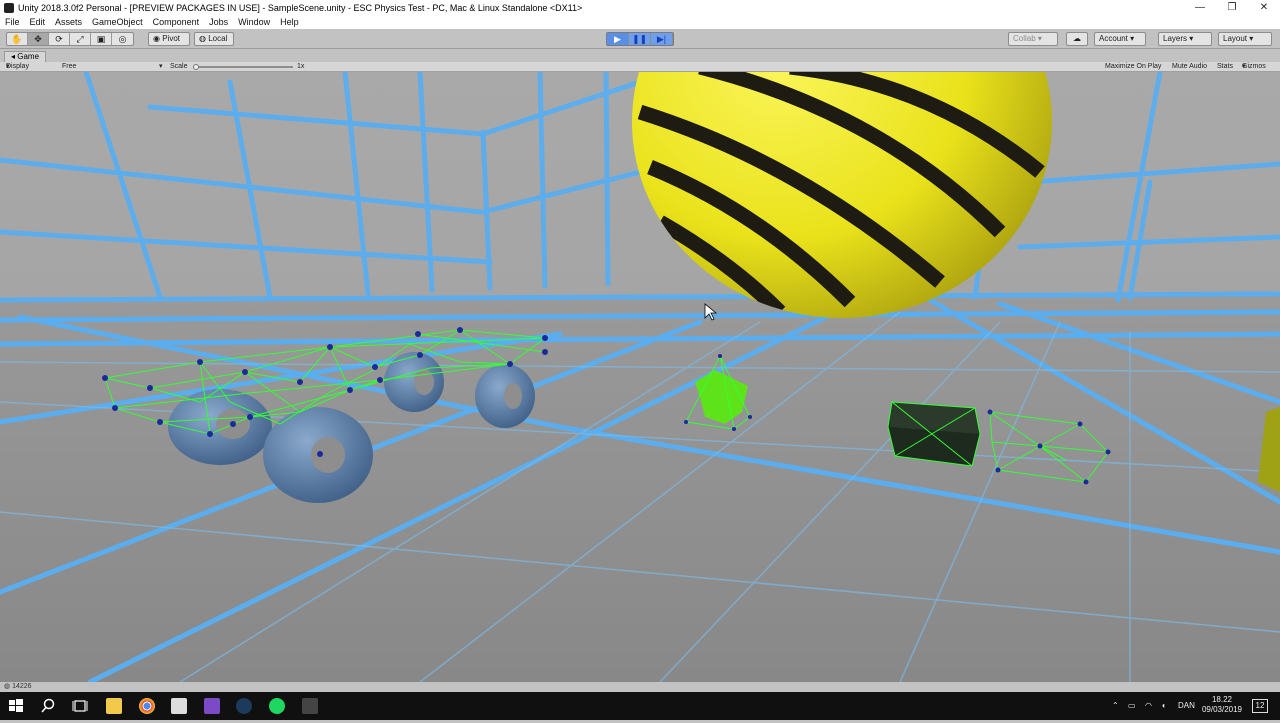 Image resolution: width=1280 pixels, height=723 pixels. I want to click on status-text: 14226, so click(22, 686).